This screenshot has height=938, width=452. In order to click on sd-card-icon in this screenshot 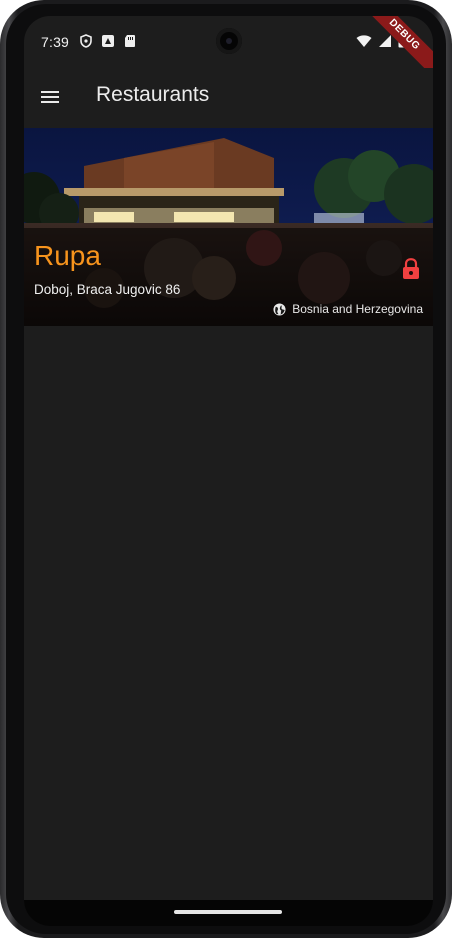, I will do `click(130, 41)`.